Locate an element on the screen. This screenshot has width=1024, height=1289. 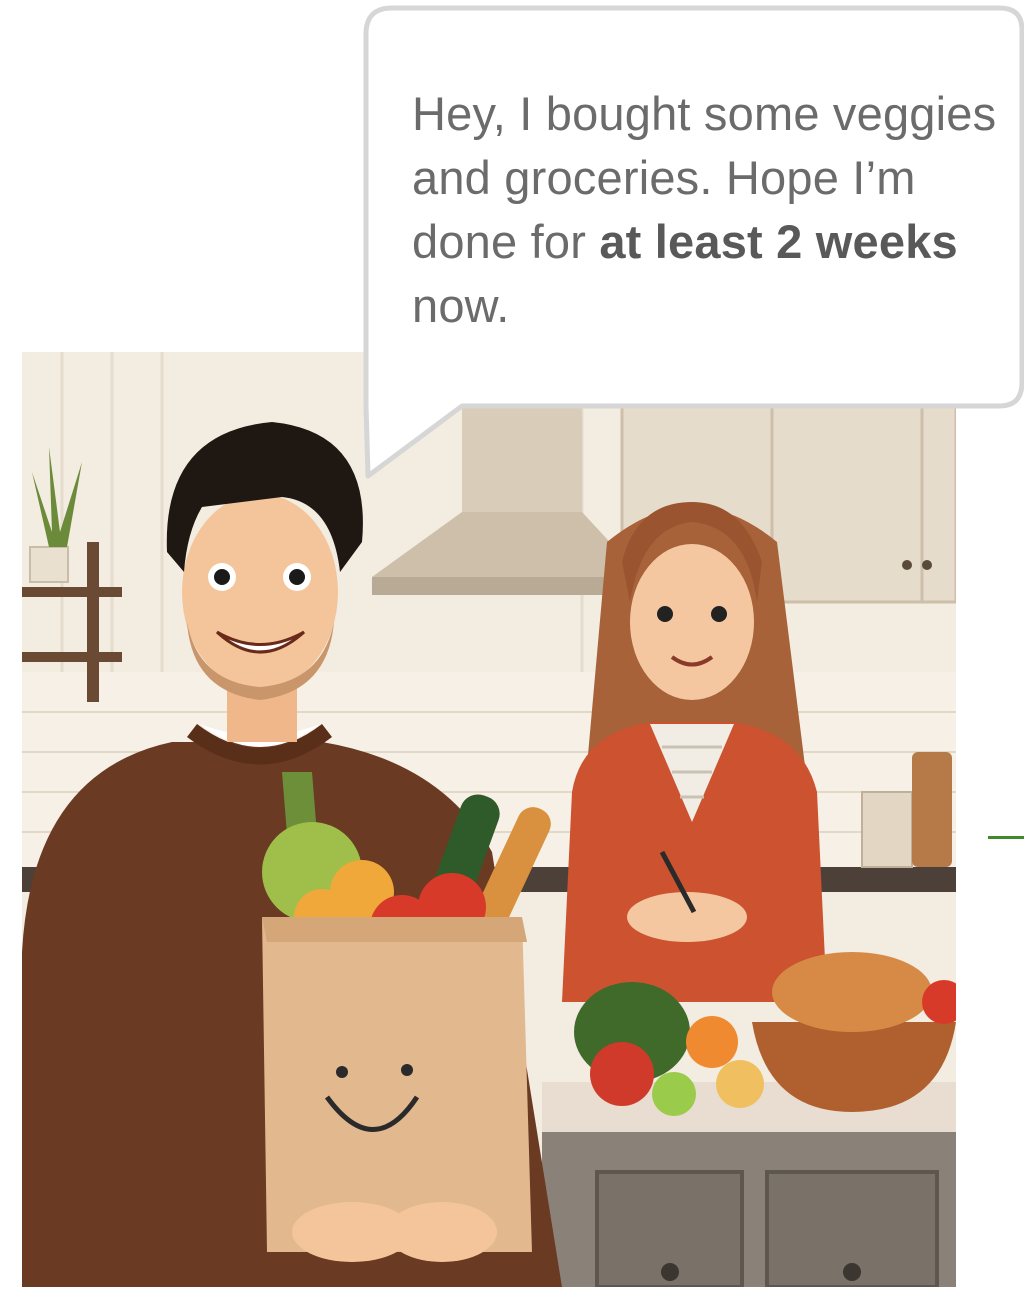
bubble-text-part2: now. is located at coordinates (461, 305).